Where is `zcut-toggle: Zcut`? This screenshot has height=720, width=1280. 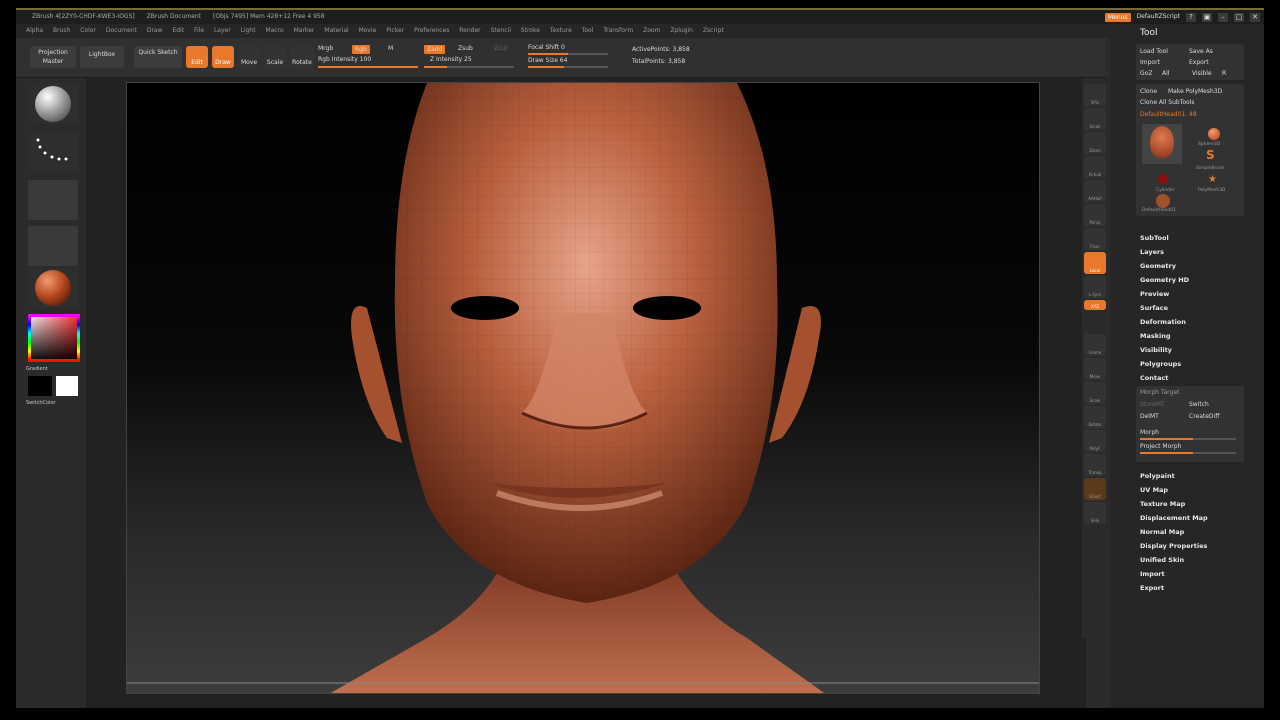
zcut-toggle: Zcut is located at coordinates (501, 48).